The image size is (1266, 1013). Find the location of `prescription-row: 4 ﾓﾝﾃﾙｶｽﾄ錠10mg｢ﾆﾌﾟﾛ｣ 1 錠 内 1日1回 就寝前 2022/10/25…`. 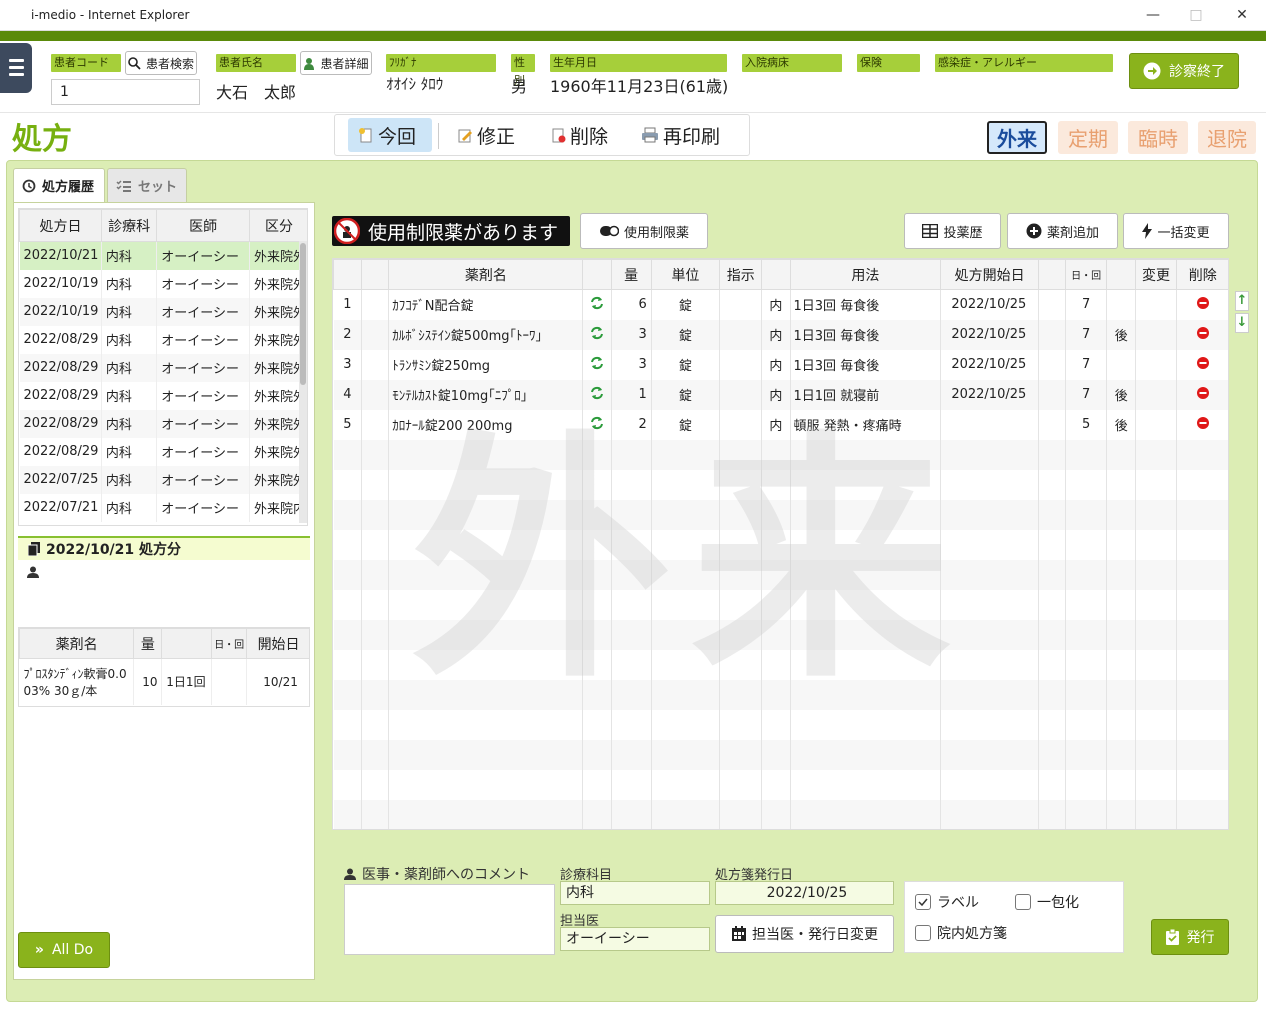

prescription-row: 4 ﾓﾝﾃﾙｶｽﾄ錠10mg｢ﾆﾌﾟﾛ｣ 1 錠 内 1日1回 就寝前 2022/10/25… is located at coordinates (780, 394).